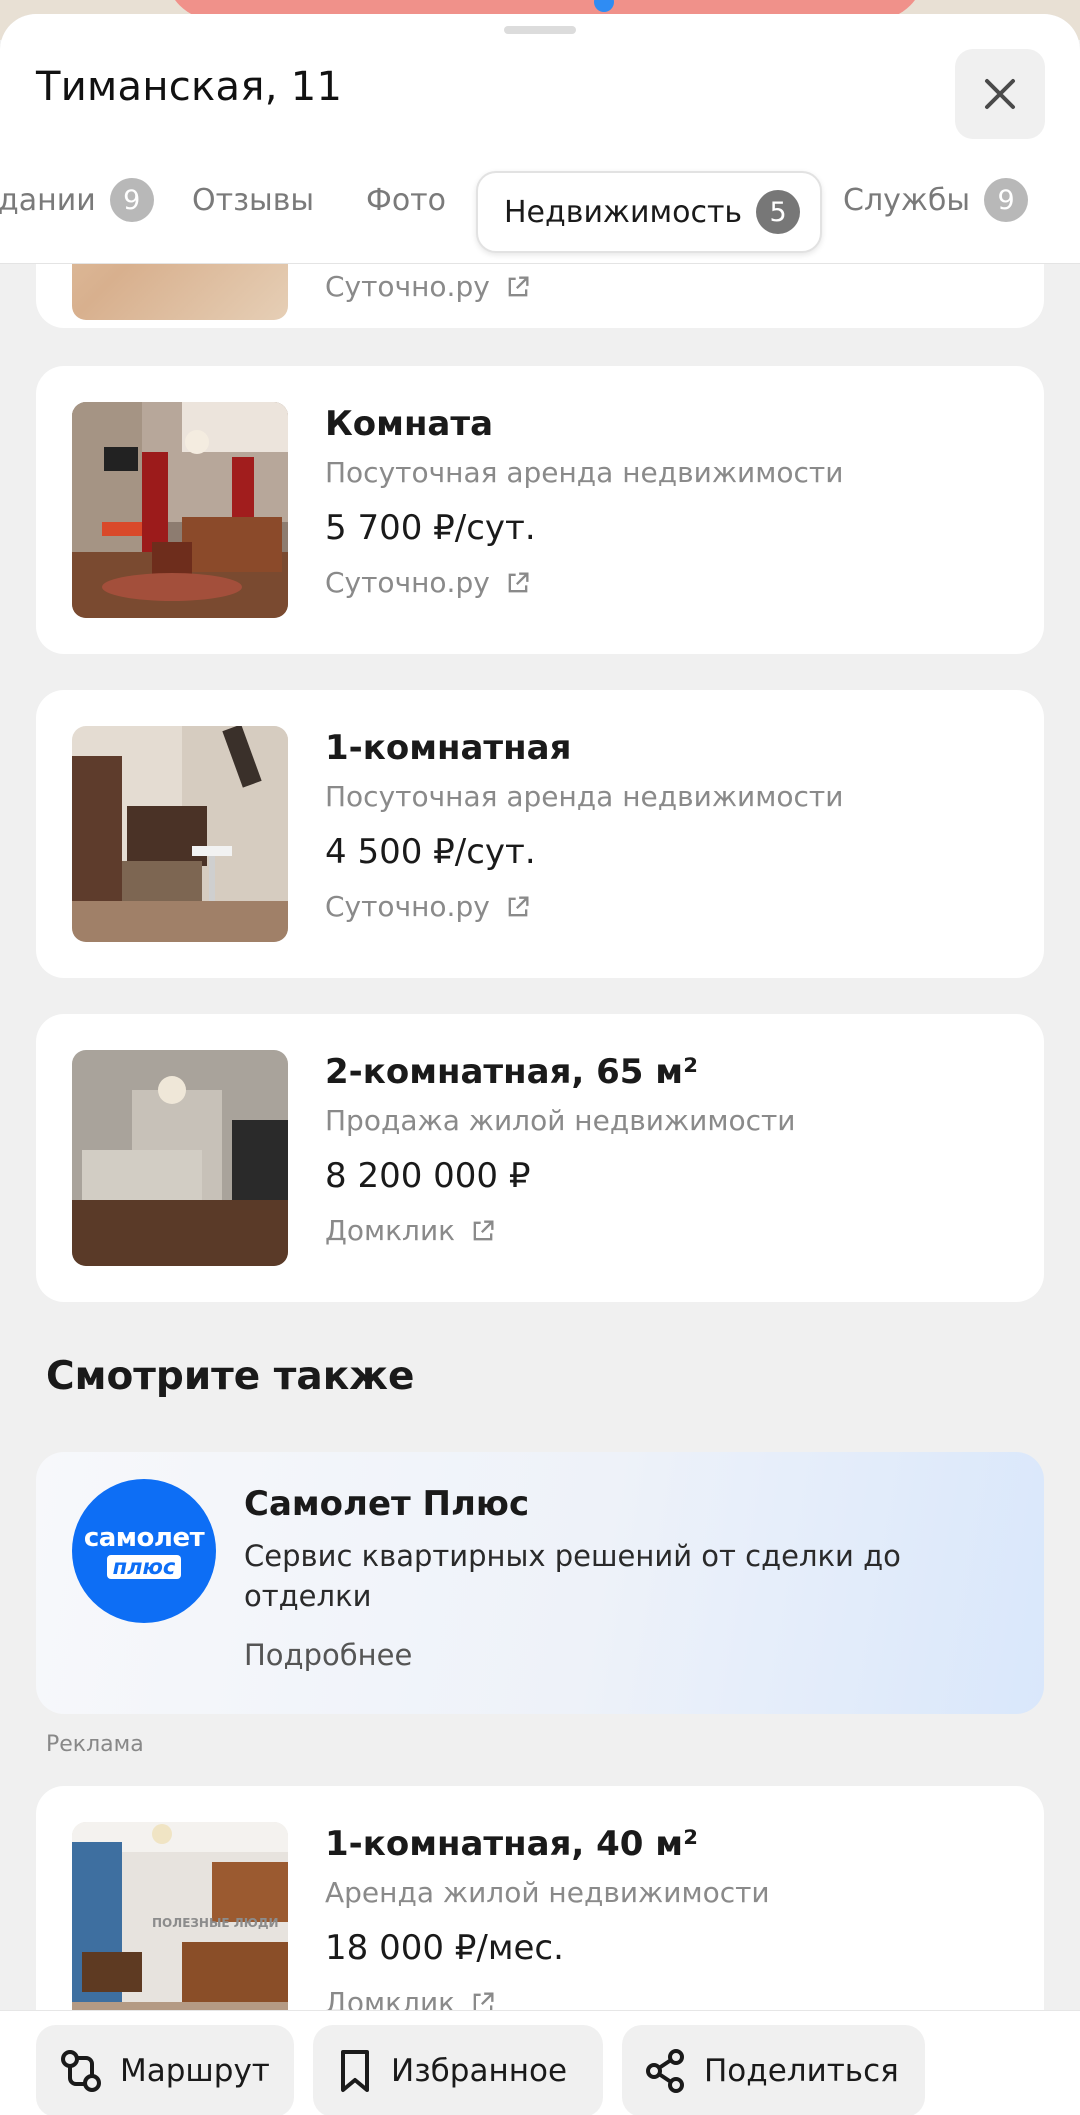 The width and height of the screenshot is (1080, 2115). What do you see at coordinates (623, 212) in the screenshot?
I see `tab-label: Недвижимость` at bounding box center [623, 212].